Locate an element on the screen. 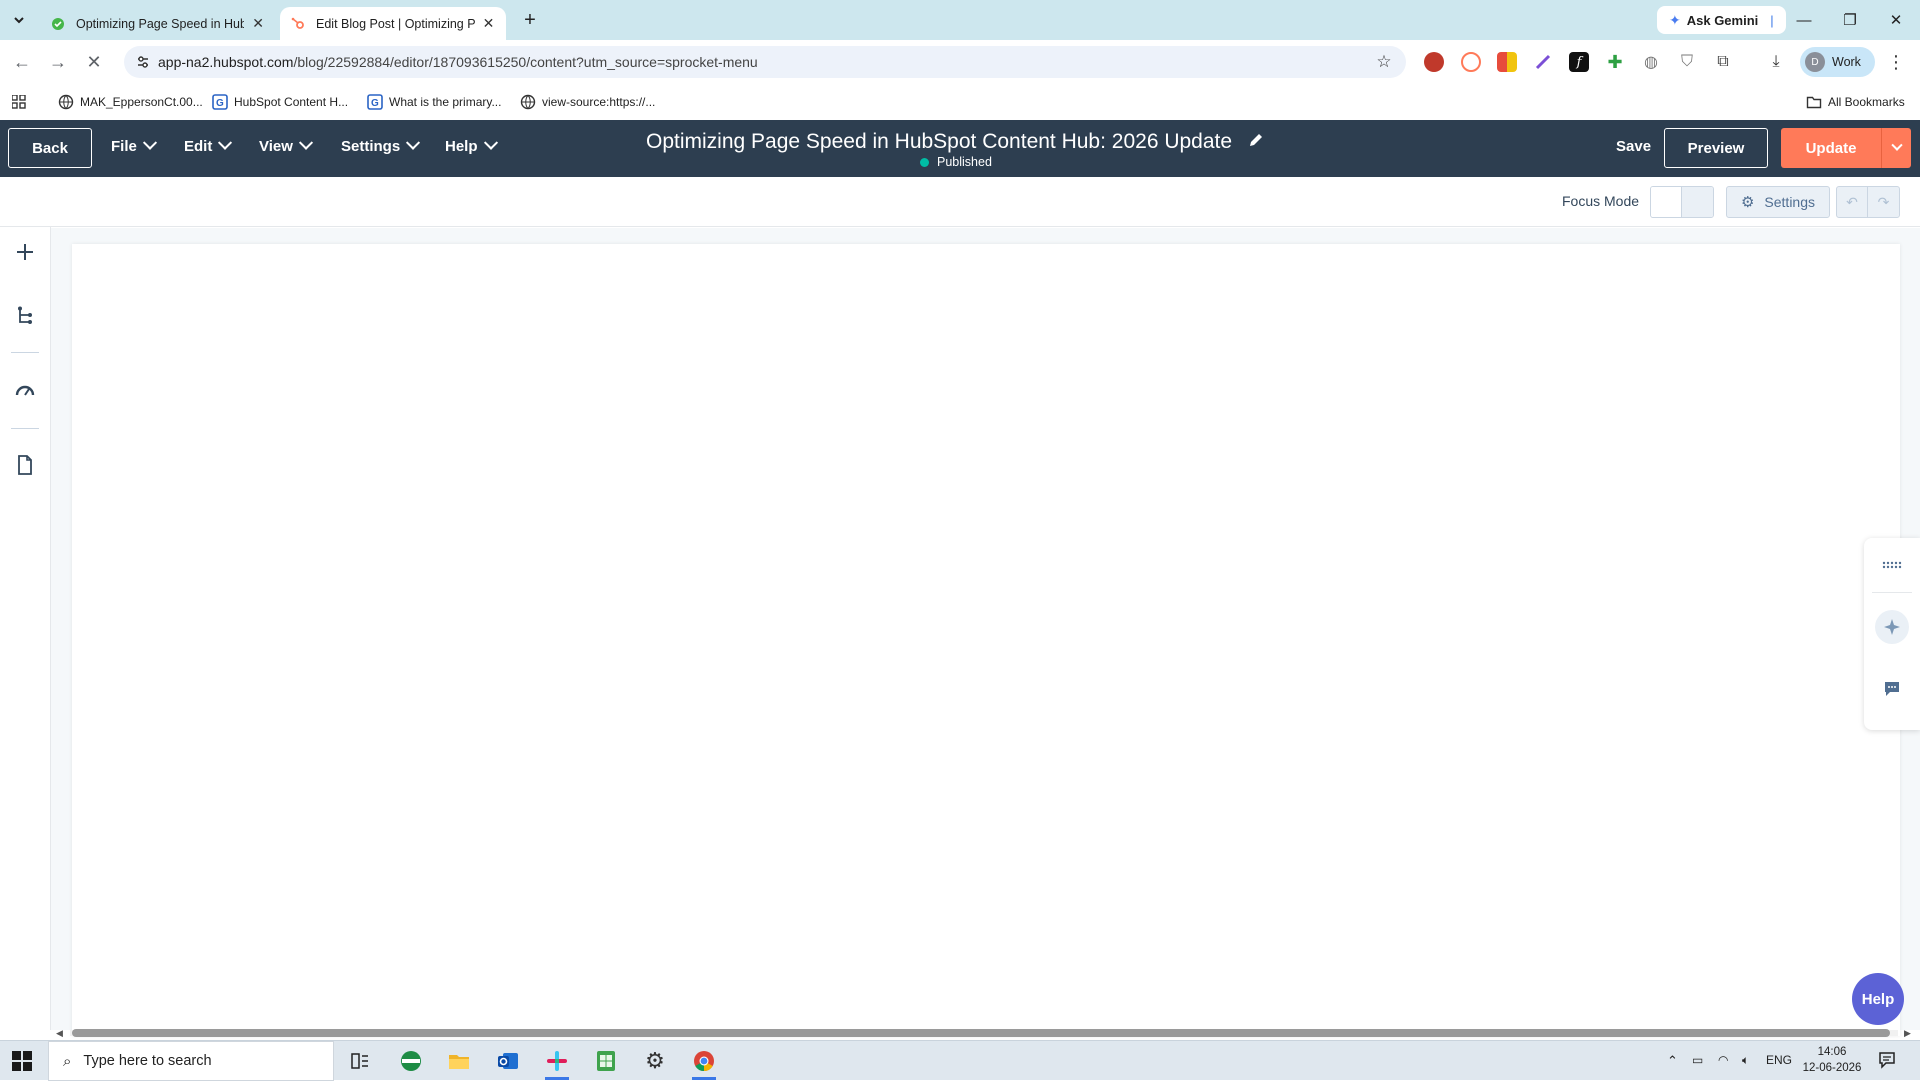  ai-sparkle-icon is located at coordinates (1892, 627).